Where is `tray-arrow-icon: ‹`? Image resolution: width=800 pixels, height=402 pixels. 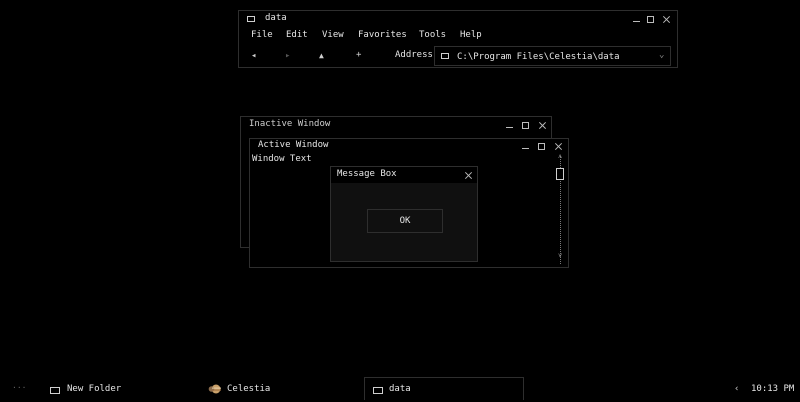 tray-arrow-icon: ‹ is located at coordinates (736, 389).